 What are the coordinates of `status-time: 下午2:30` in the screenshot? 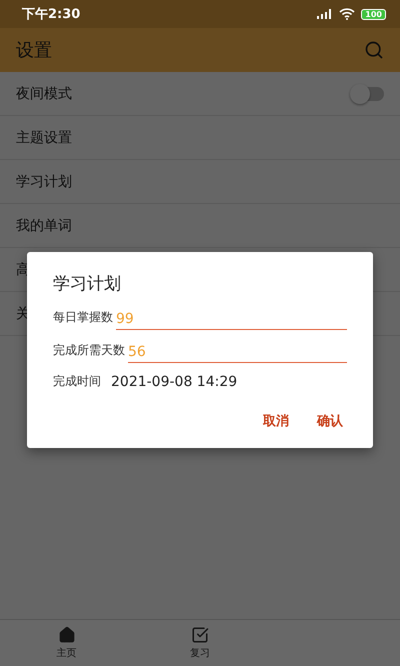 It's located at (51, 14).